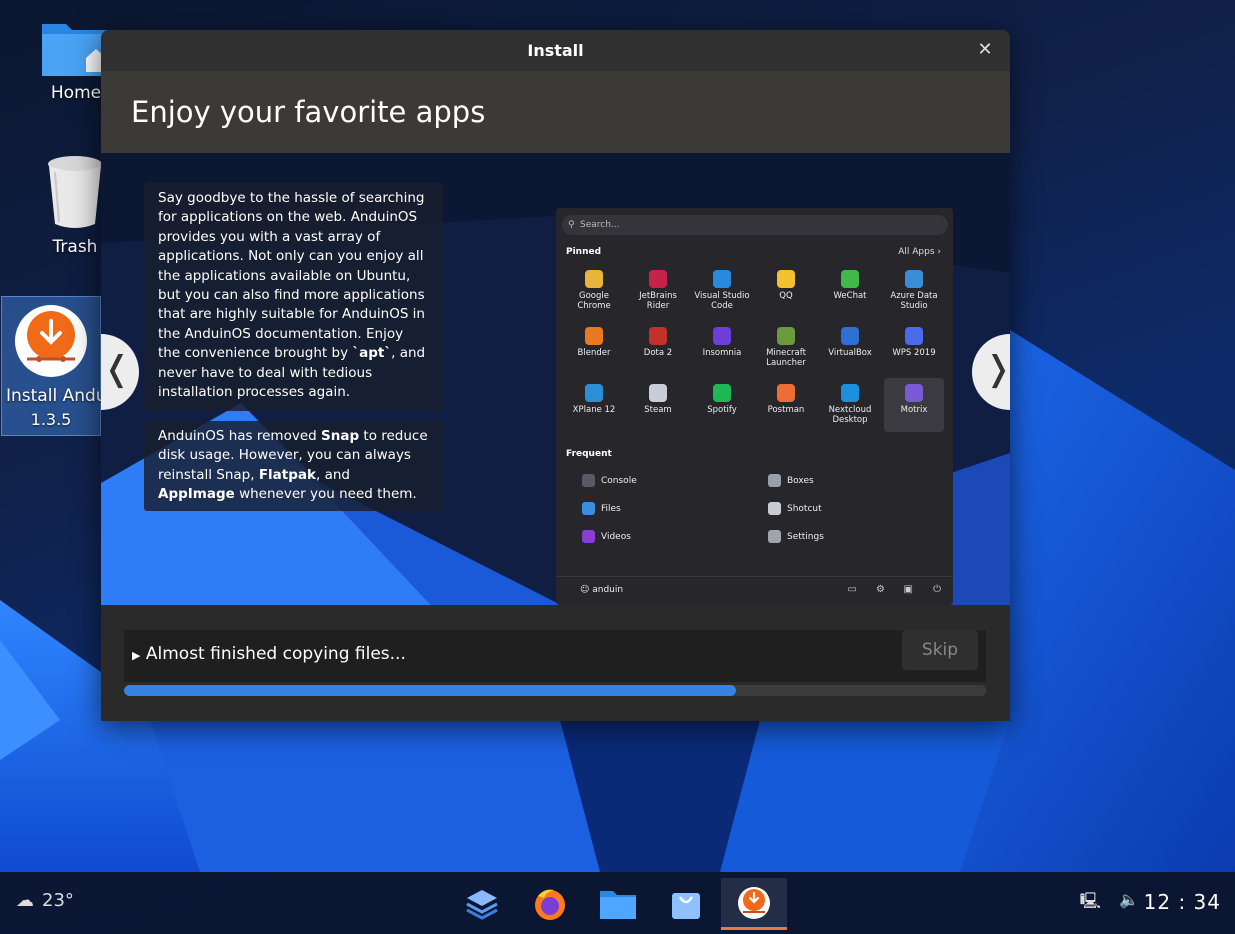  Describe the element at coordinates (372, 353) in the screenshot. I see `slide-text-apt: `apt`` at that location.